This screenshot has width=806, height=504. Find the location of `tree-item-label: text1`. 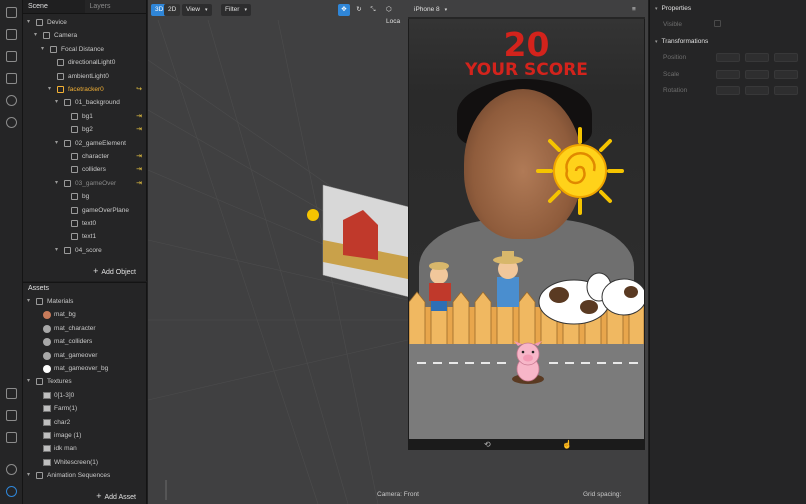

tree-item-label: text1 is located at coordinates (89, 237).